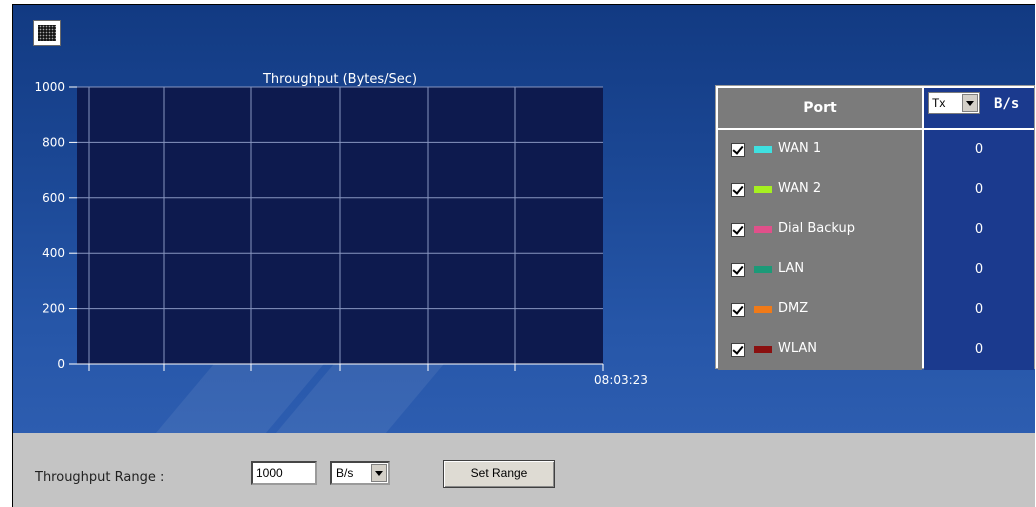  I want to click on port-row: WAN 2 0, so click(875, 191).